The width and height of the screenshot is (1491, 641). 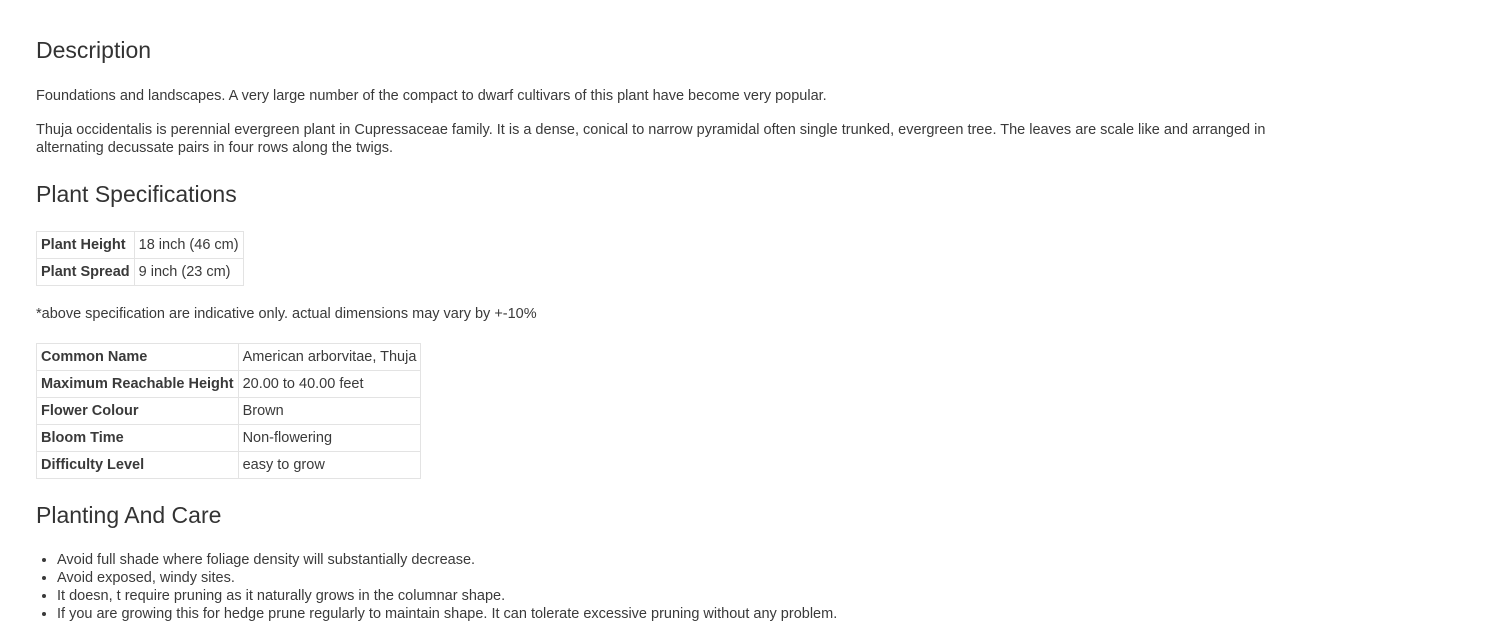 I want to click on table-row: Flower Colour Brown, so click(x=229, y=411).